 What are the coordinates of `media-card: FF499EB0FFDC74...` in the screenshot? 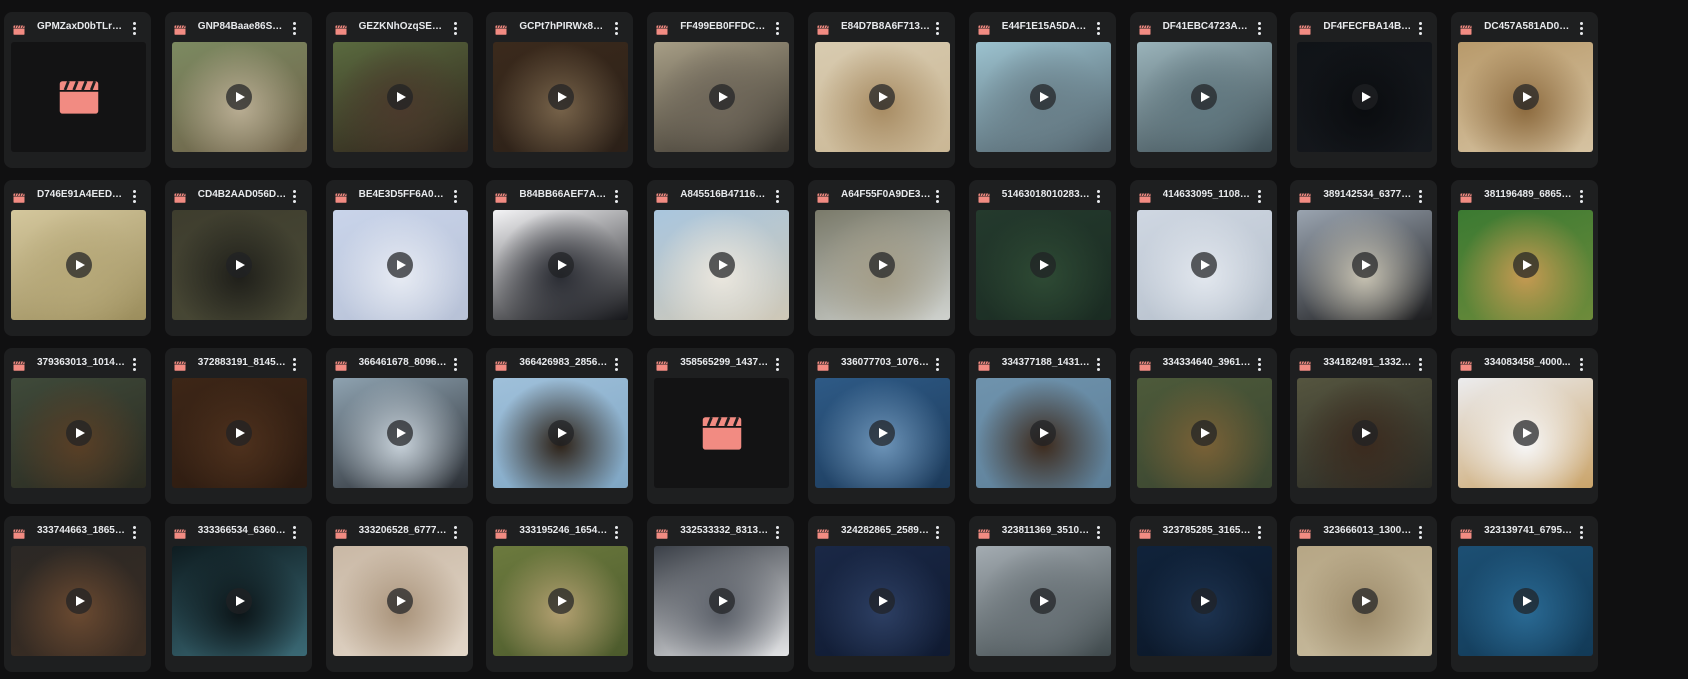 It's located at (721, 90).